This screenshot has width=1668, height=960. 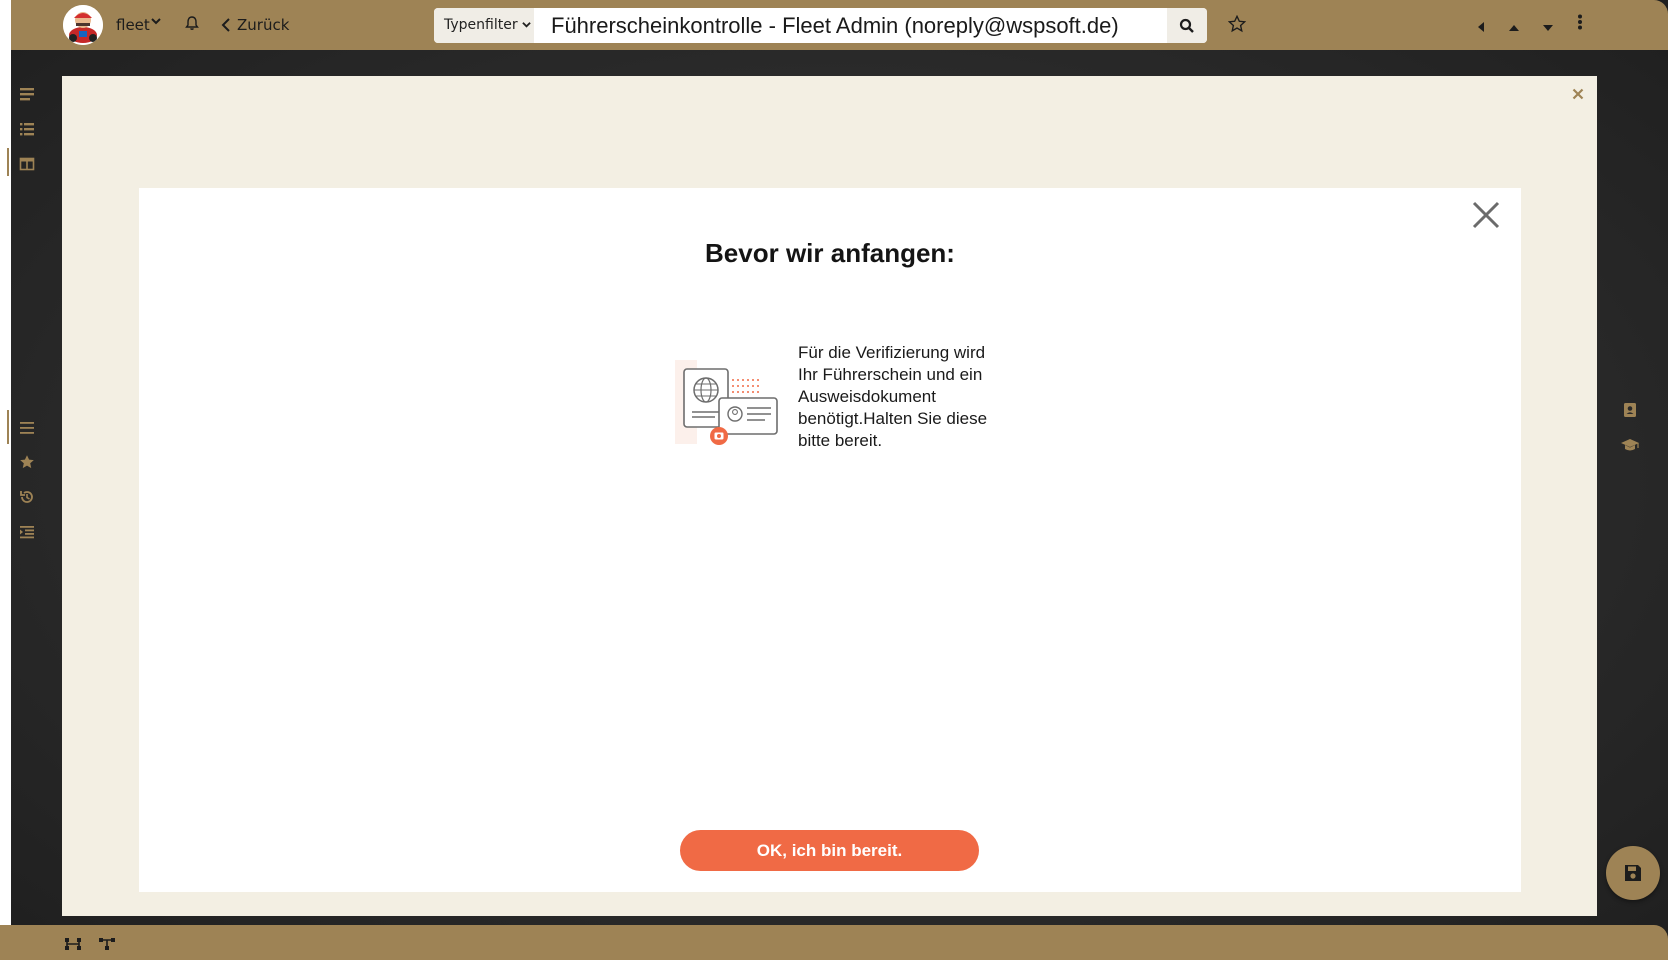 I want to click on back-link: Zurück, so click(x=263, y=25).